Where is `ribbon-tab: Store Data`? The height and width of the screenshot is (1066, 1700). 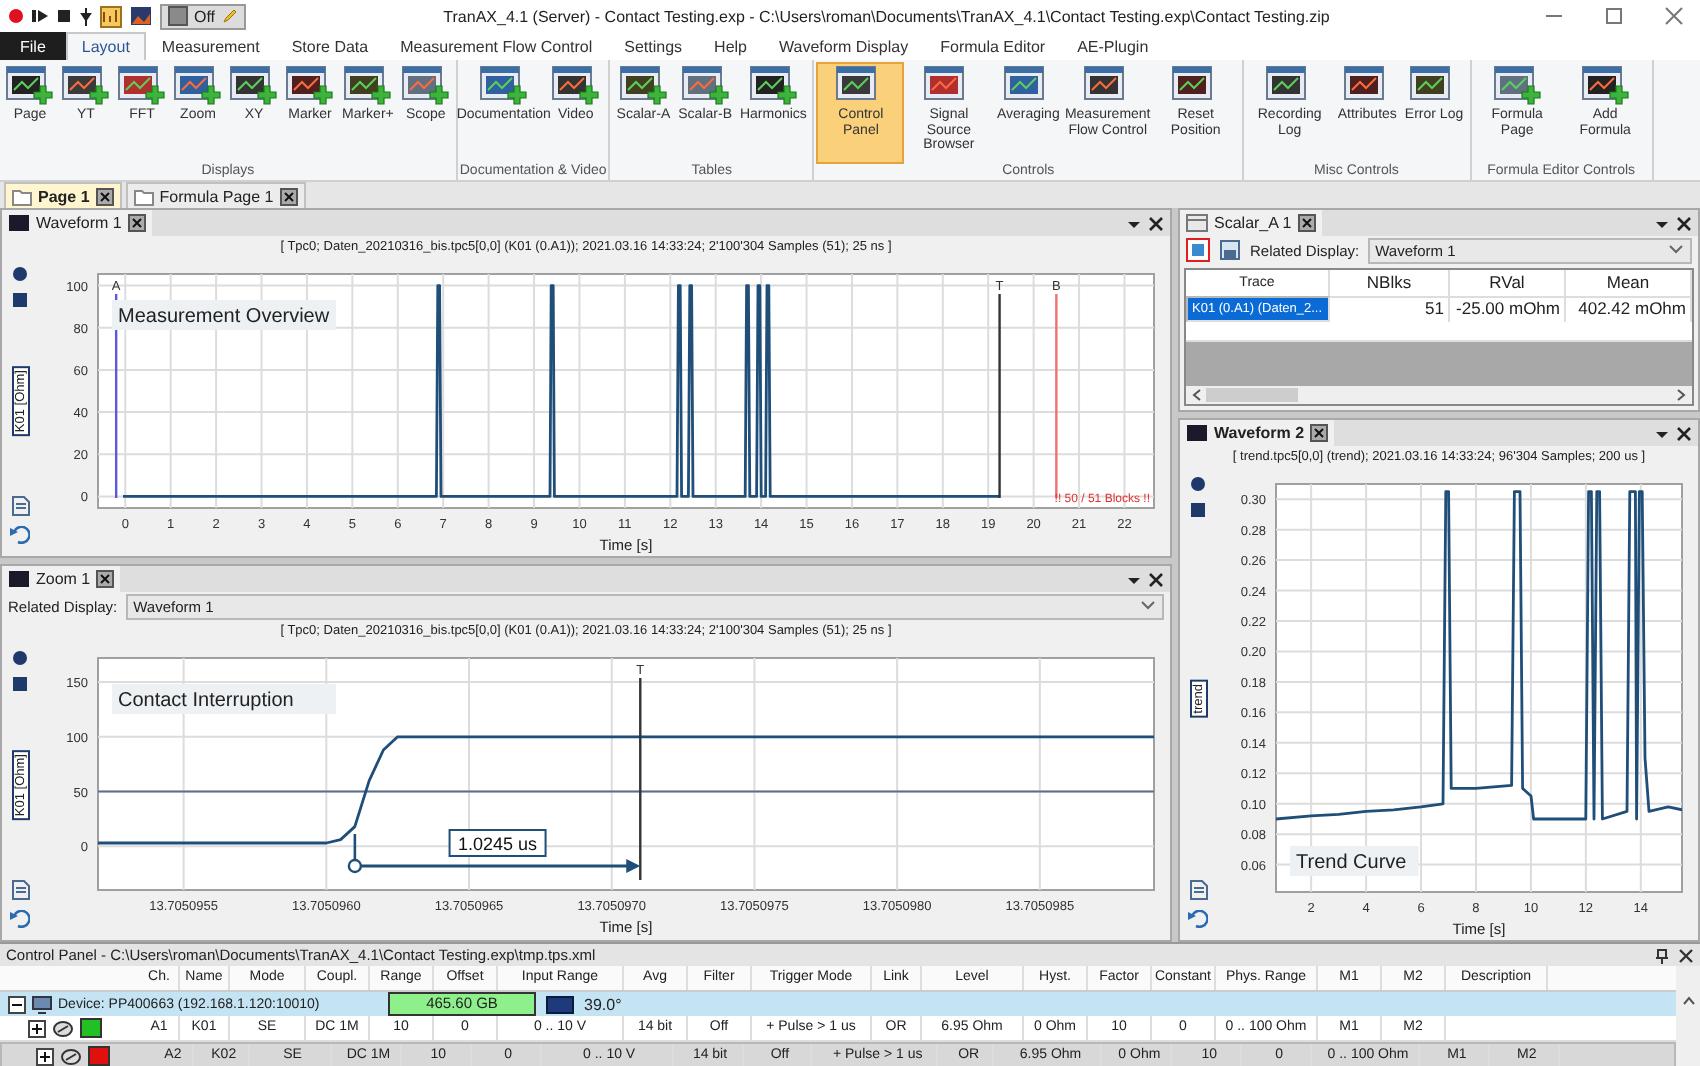 ribbon-tab: Store Data is located at coordinates (330, 46).